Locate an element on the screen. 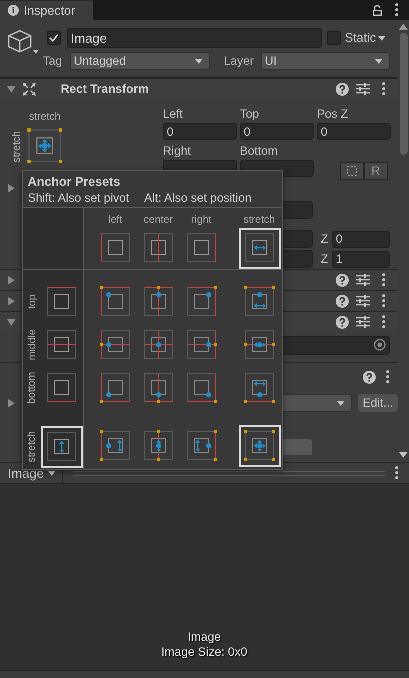  field-label: Bottom is located at coordinates (260, 152).